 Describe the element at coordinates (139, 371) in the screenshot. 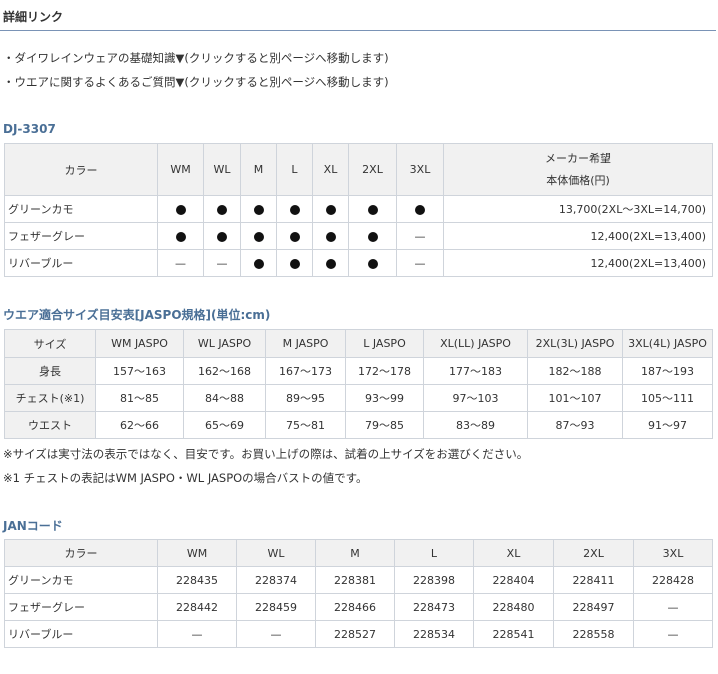

I see `size-cell: 157〜163` at that location.